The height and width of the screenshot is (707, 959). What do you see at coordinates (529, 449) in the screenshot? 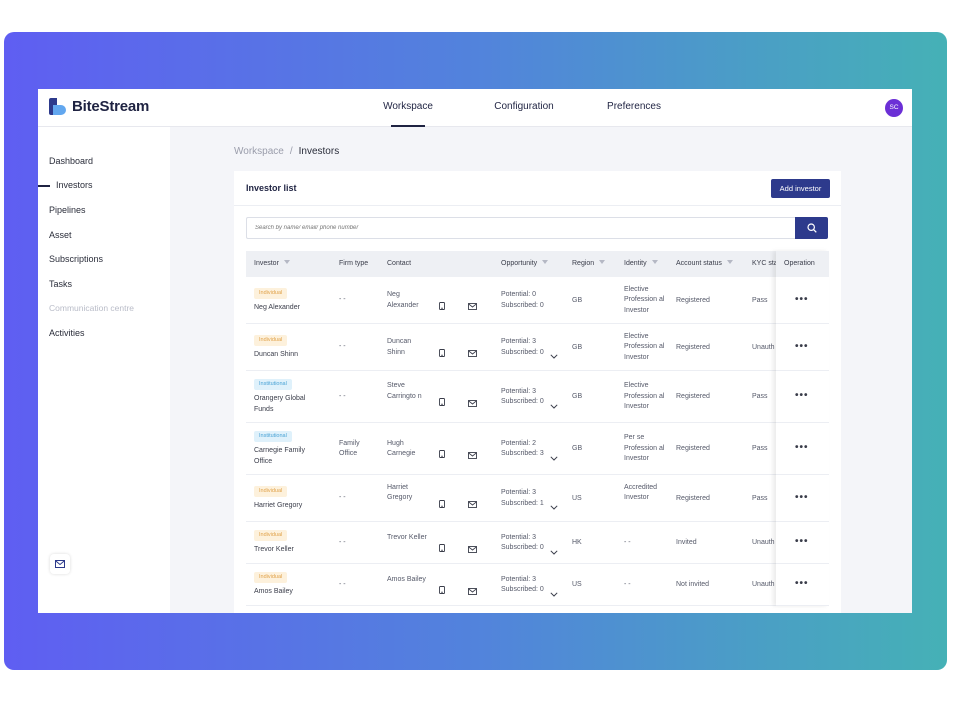
I see `opportunity: Potential: 2 Subscribed: 3` at bounding box center [529, 449].